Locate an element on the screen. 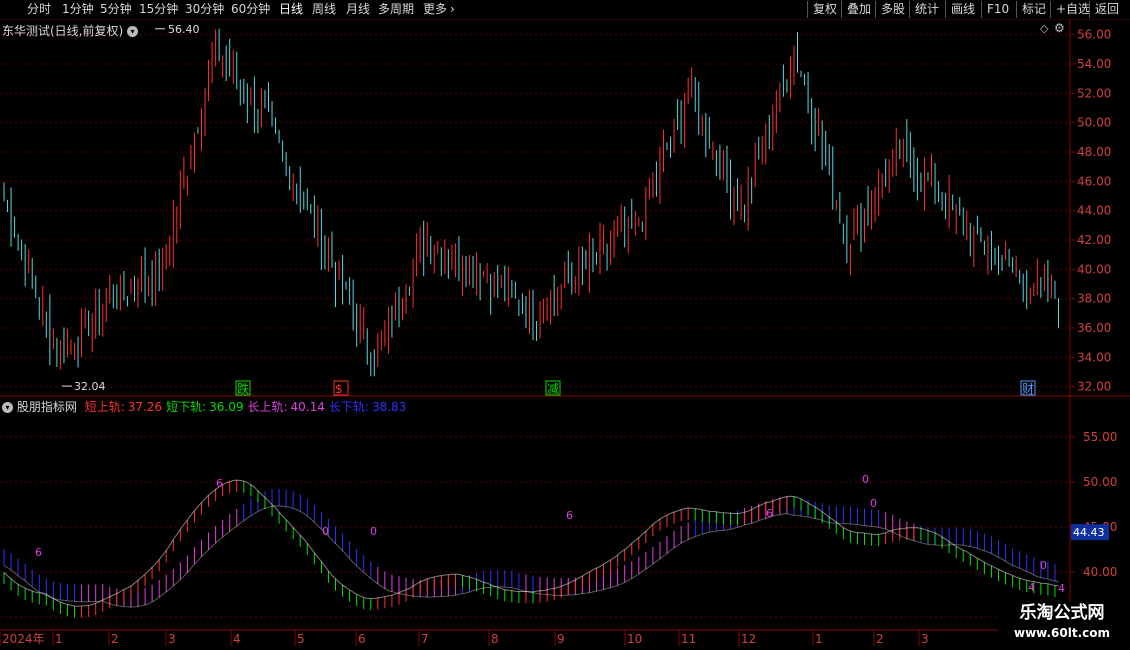 Image resolution: width=1130 pixels, height=650 pixels. price-tick-label: 52.00 is located at coordinates (1094, 93).